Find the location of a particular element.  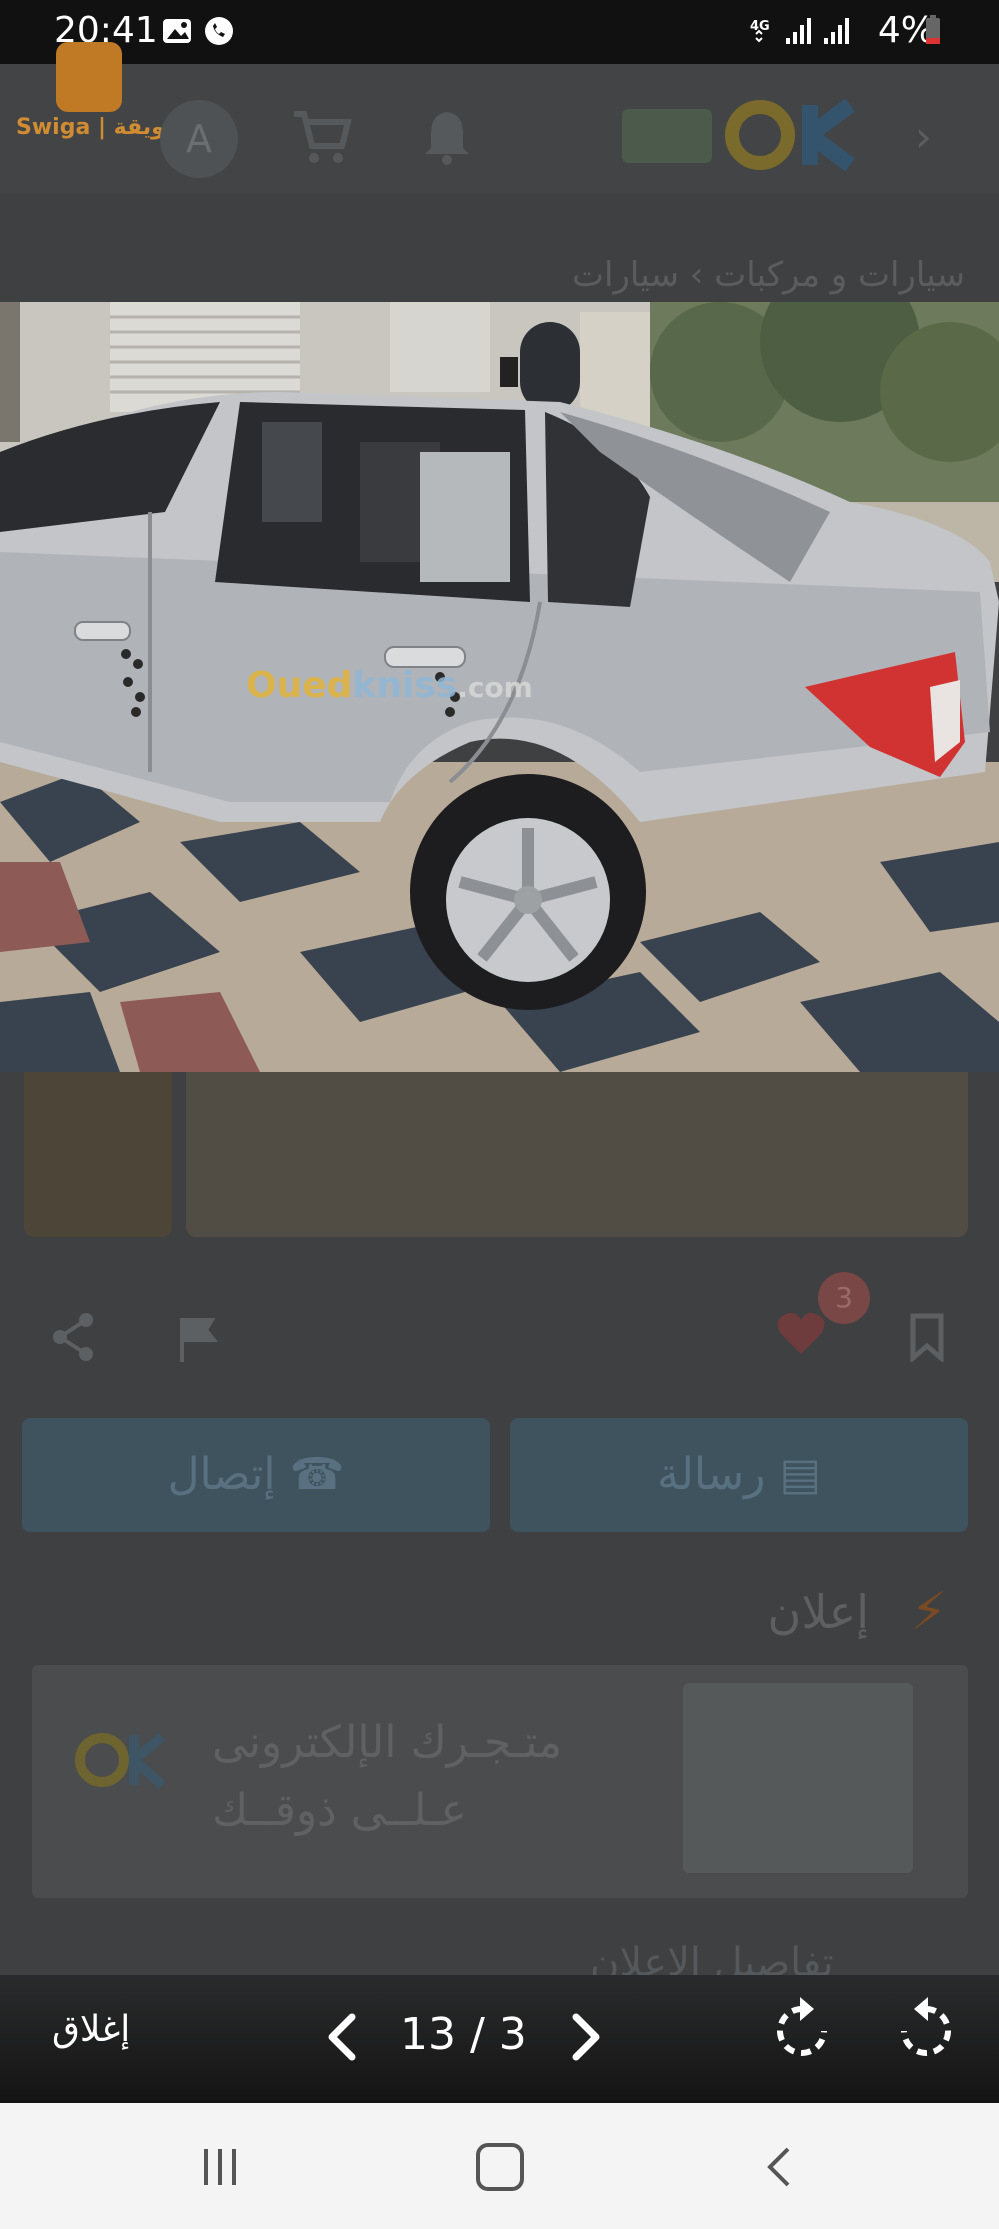

image-viewer-toolbar: إغلاق 13 / 3 is located at coordinates (499, 2039).